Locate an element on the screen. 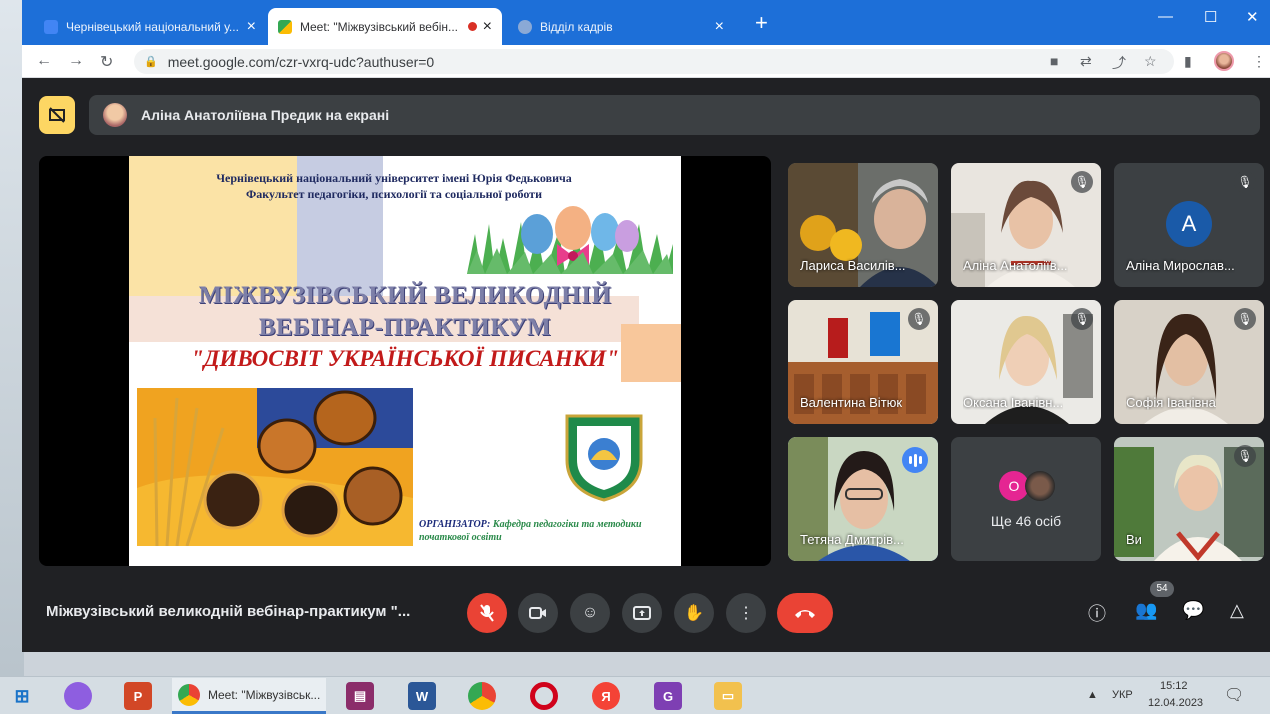 This screenshot has height=714, width=1270. forward-icon: → is located at coordinates (76, 61).